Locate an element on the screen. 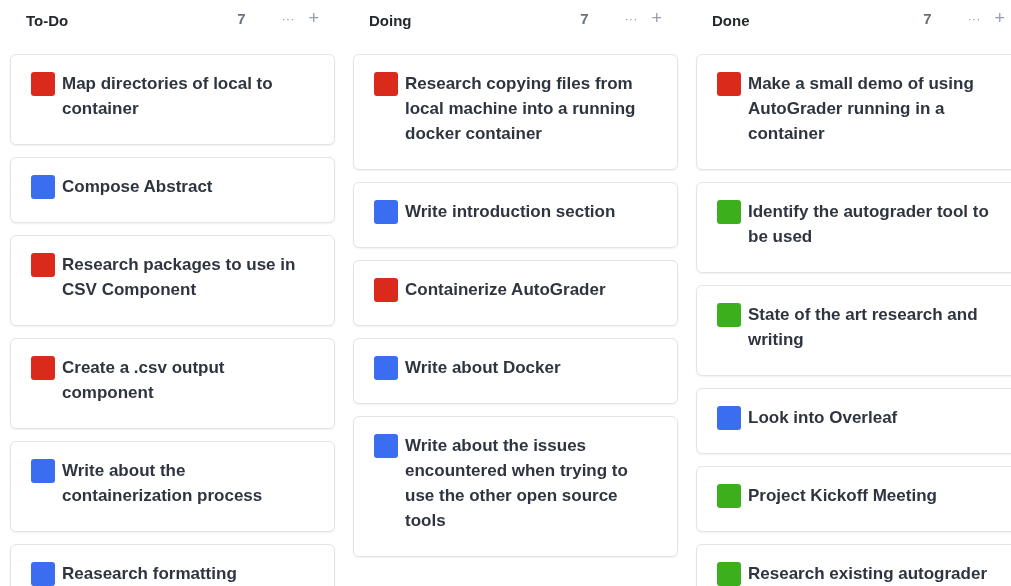  task-card: Reasearch formatting is located at coordinates (172, 565).